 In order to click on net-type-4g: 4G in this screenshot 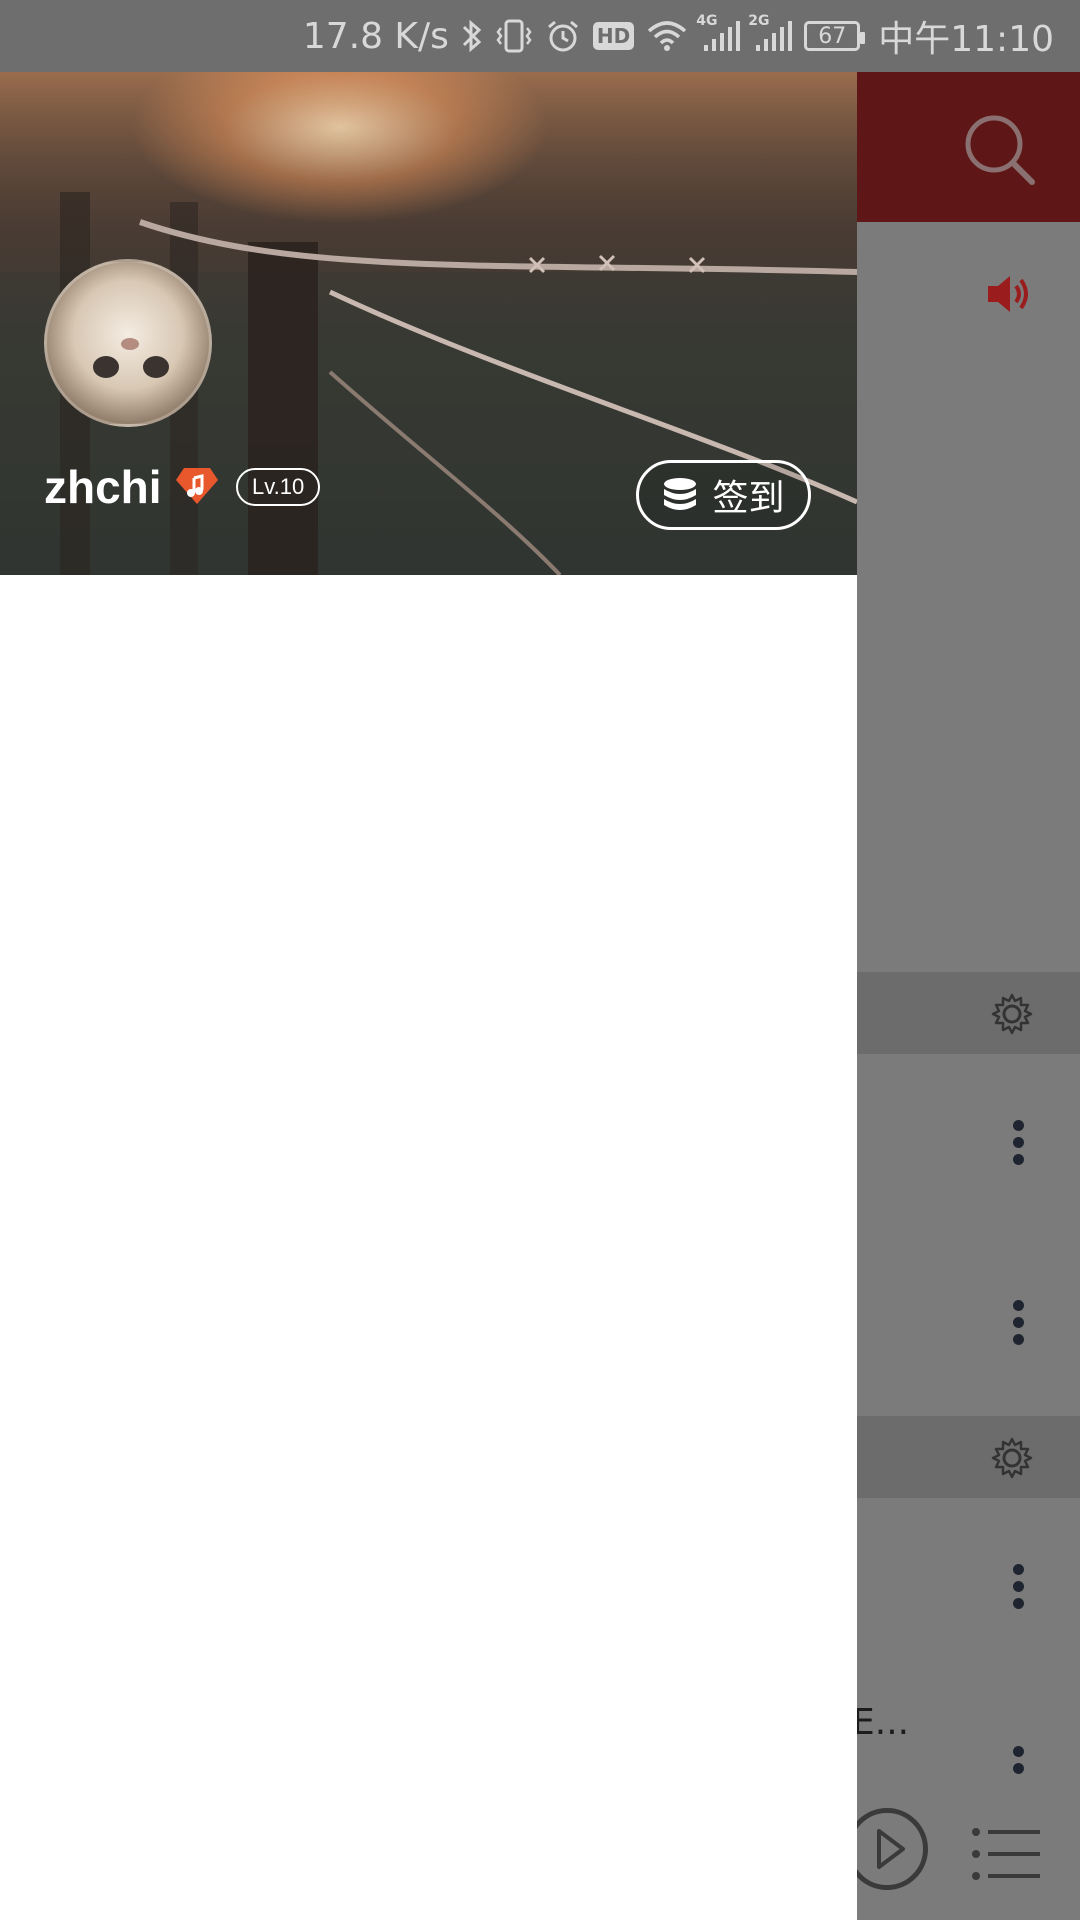, I will do `click(707, 21)`.